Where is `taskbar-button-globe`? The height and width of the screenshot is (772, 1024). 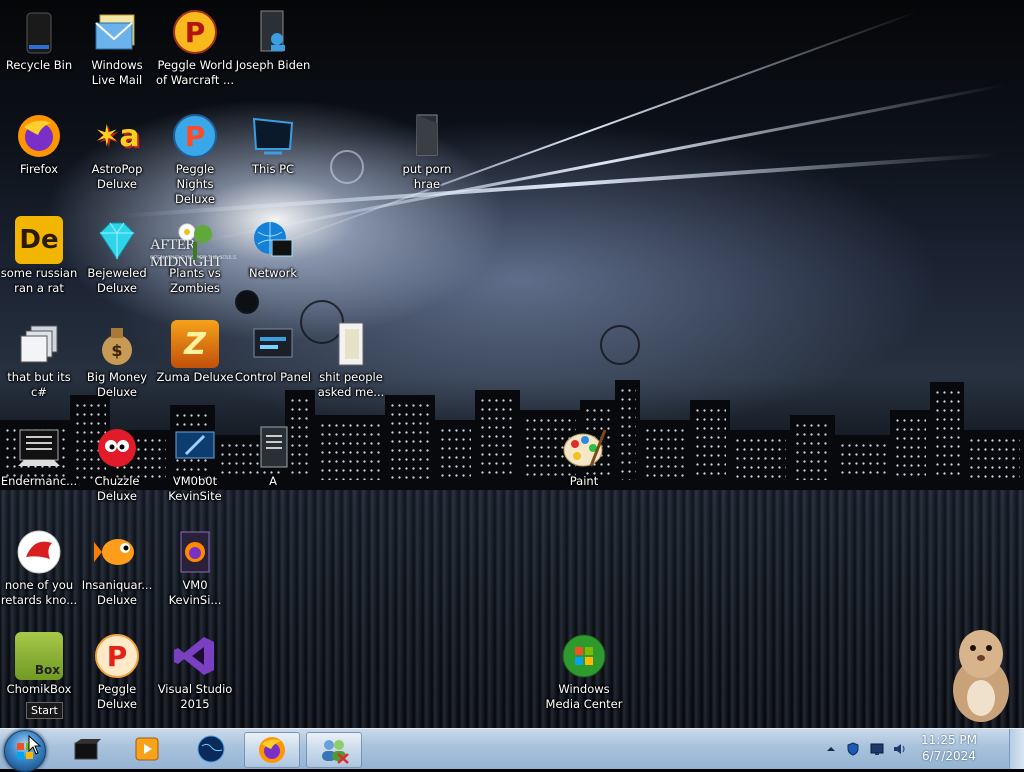 taskbar-button-globe is located at coordinates (211, 749).